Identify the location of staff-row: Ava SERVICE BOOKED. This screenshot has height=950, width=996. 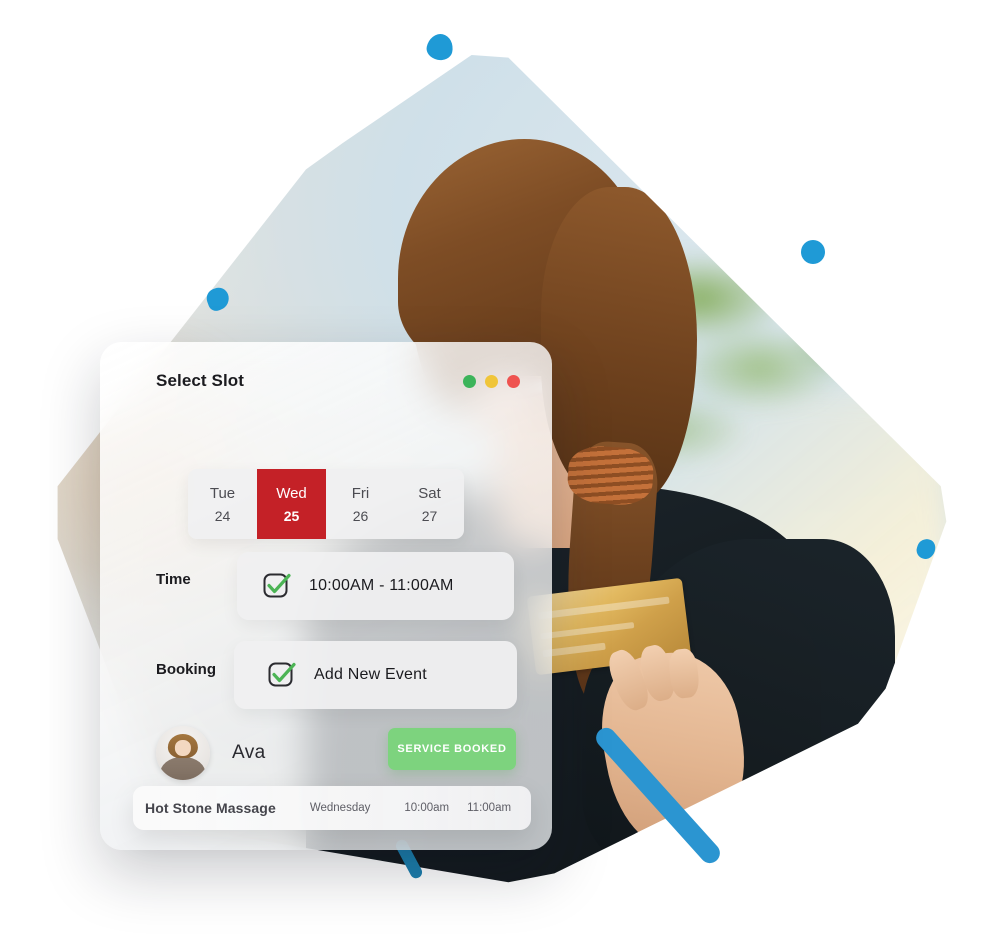
(336, 753).